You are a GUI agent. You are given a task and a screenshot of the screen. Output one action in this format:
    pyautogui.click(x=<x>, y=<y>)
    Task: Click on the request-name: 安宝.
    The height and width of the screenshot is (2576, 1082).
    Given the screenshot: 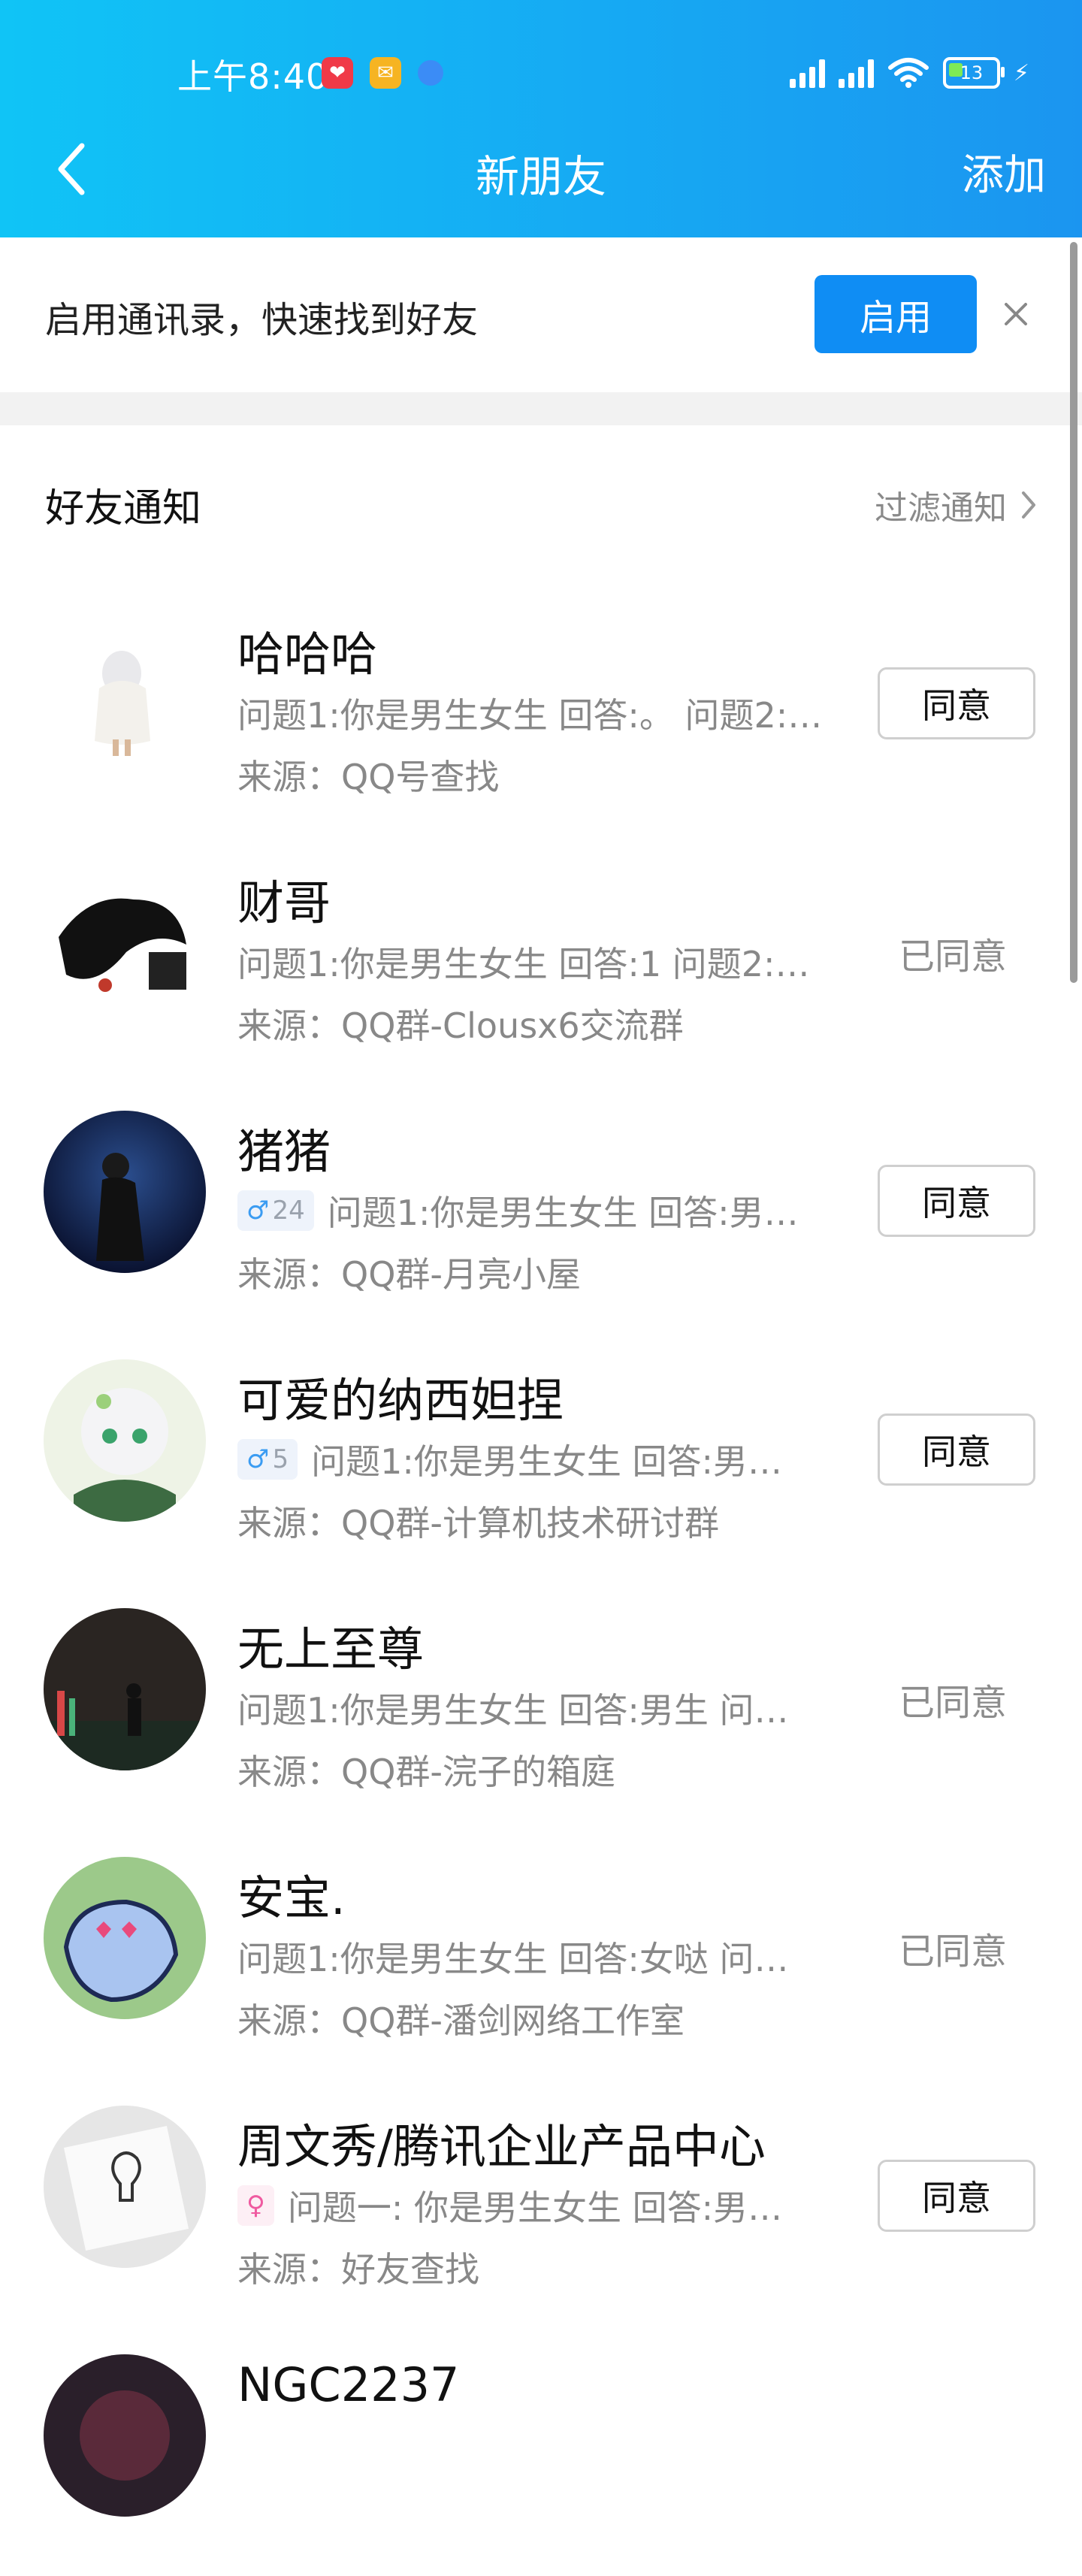 What is the action you would take?
    pyautogui.click(x=291, y=1898)
    